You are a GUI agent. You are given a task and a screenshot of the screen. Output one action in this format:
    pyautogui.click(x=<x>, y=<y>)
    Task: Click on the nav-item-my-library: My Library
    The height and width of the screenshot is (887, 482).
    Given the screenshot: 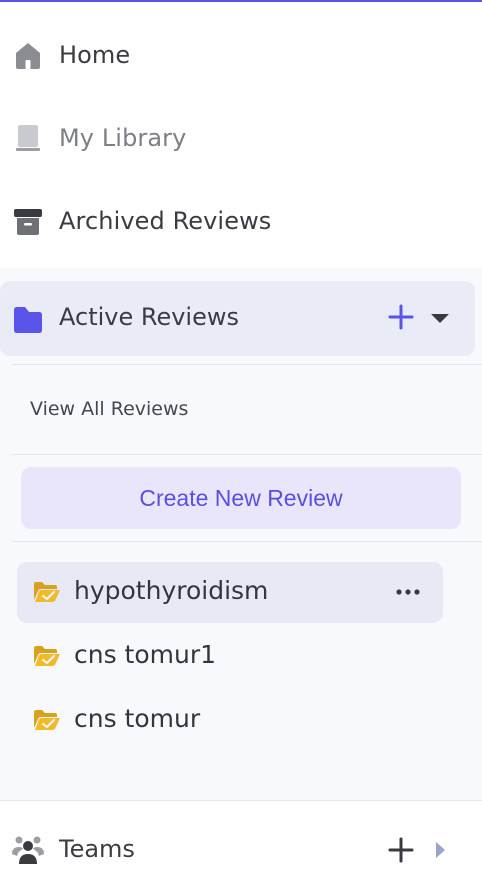 What is the action you would take?
    pyautogui.click(x=241, y=138)
    